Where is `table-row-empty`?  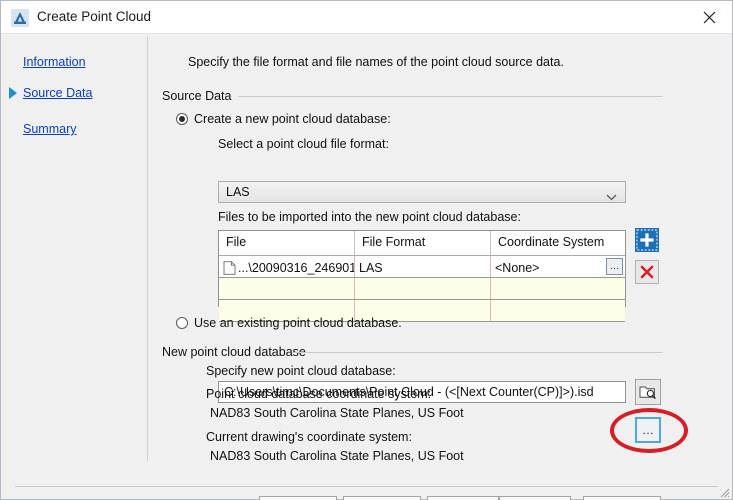
table-row-empty is located at coordinates (422, 289).